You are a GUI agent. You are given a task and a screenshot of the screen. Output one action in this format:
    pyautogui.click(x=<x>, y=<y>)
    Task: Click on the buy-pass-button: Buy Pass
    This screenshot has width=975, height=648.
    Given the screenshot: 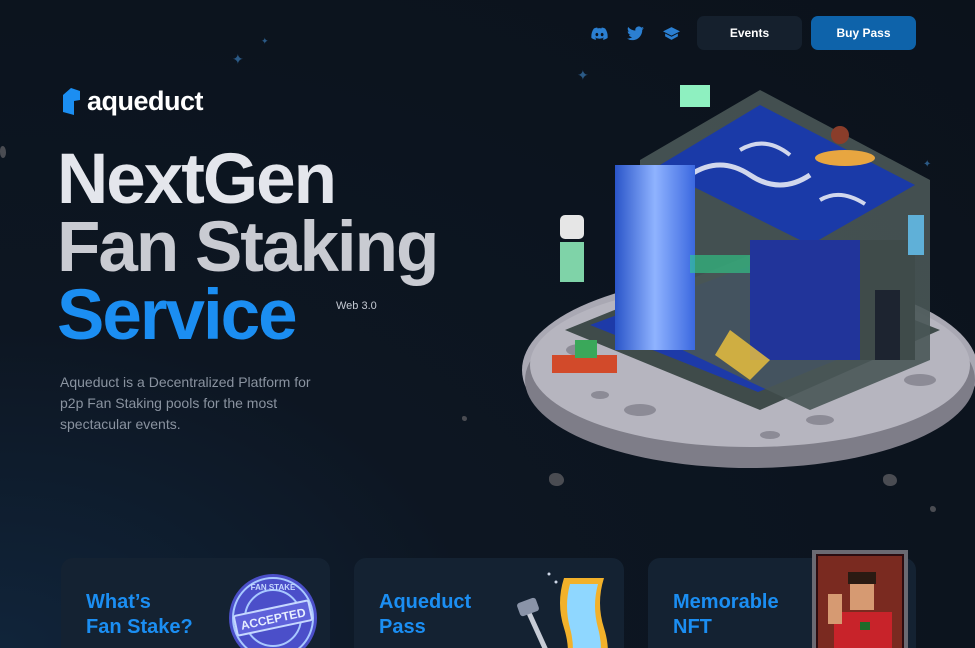 What is the action you would take?
    pyautogui.click(x=863, y=33)
    